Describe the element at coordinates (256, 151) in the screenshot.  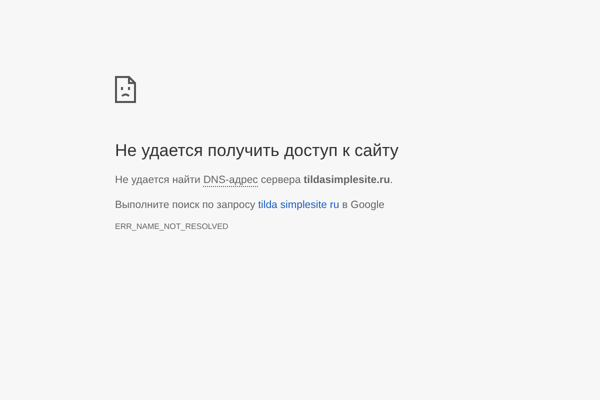
I see `error-heading: Не удается получить доступ к сайту` at that location.